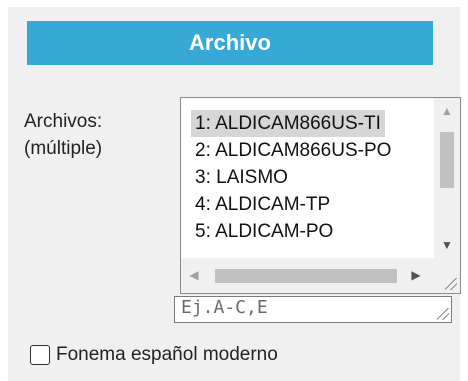 The image size is (468, 381). I want to click on scroll-down-arrow-icon: ▼, so click(447, 245).